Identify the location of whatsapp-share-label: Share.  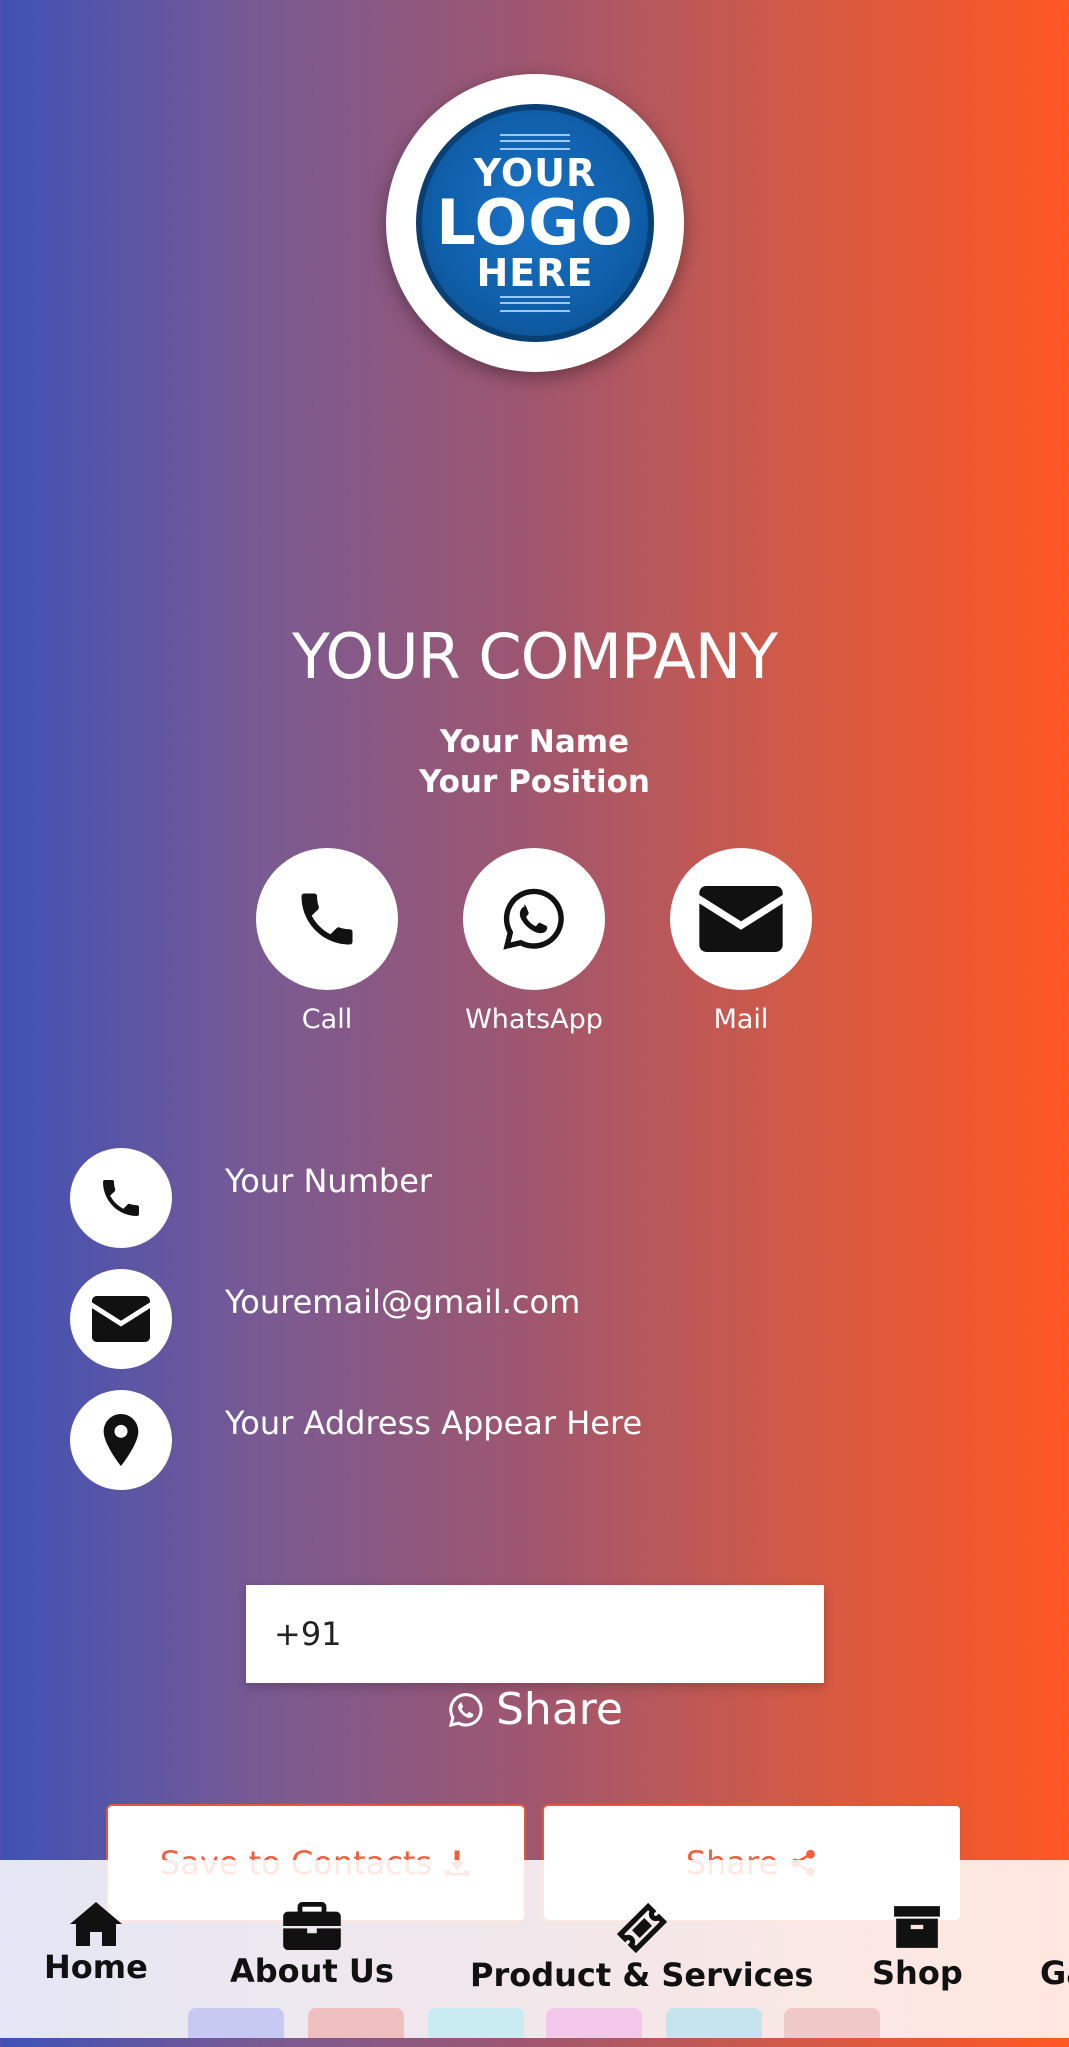
(559, 1709).